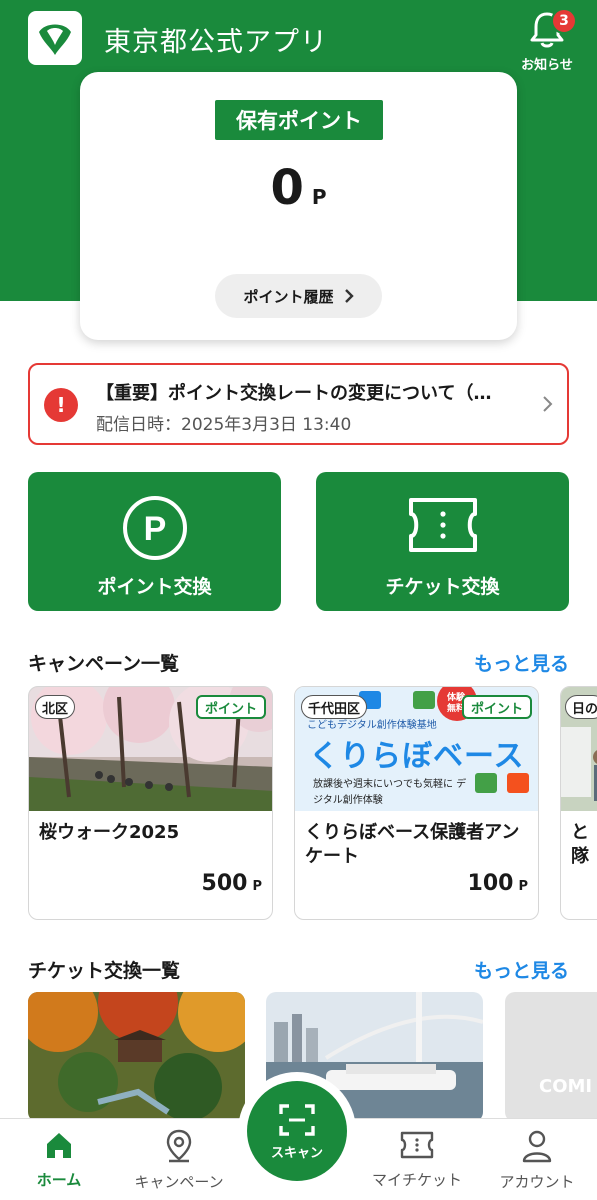  I want to click on scan-label: スキャン, so click(296, 1153).